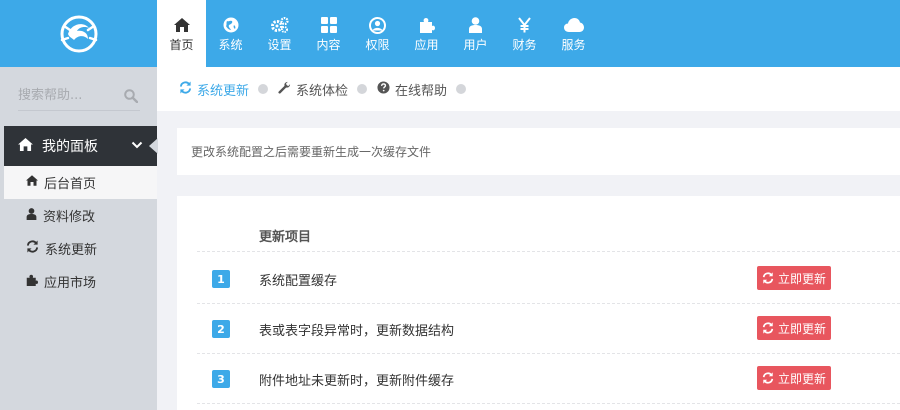 The height and width of the screenshot is (410, 900). What do you see at coordinates (426, 45) in the screenshot?
I see `nav-label: 应用` at bounding box center [426, 45].